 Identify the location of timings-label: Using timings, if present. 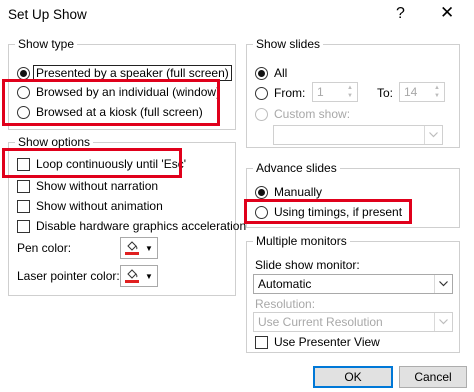
(338, 212).